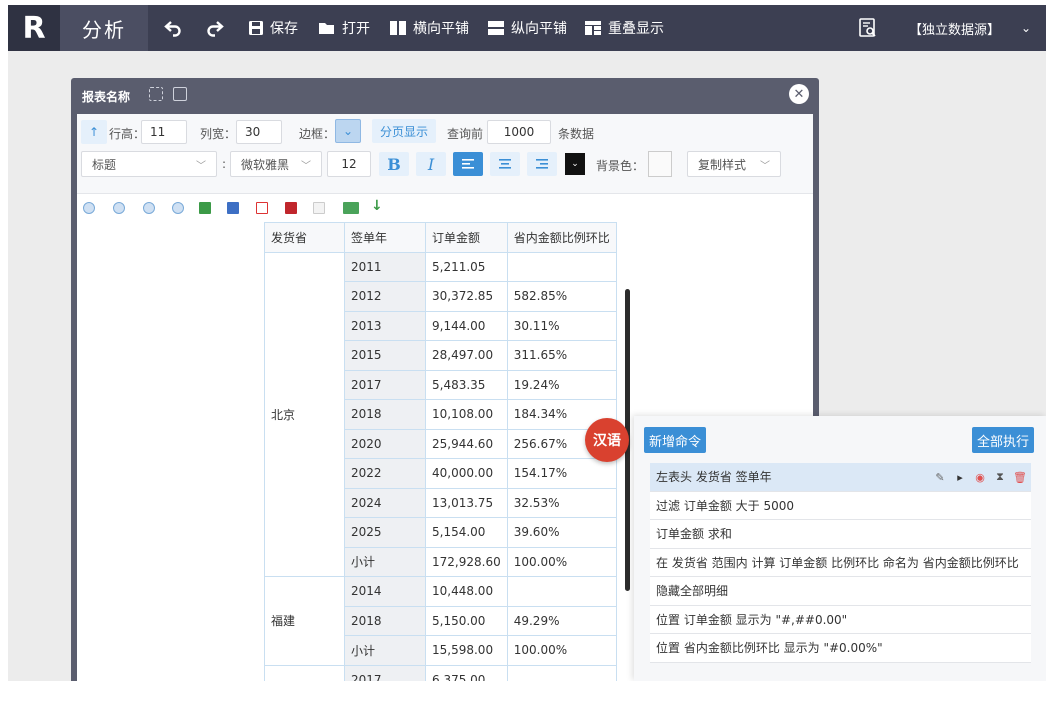  I want to click on amount-cell: 5,483.35, so click(466, 384).